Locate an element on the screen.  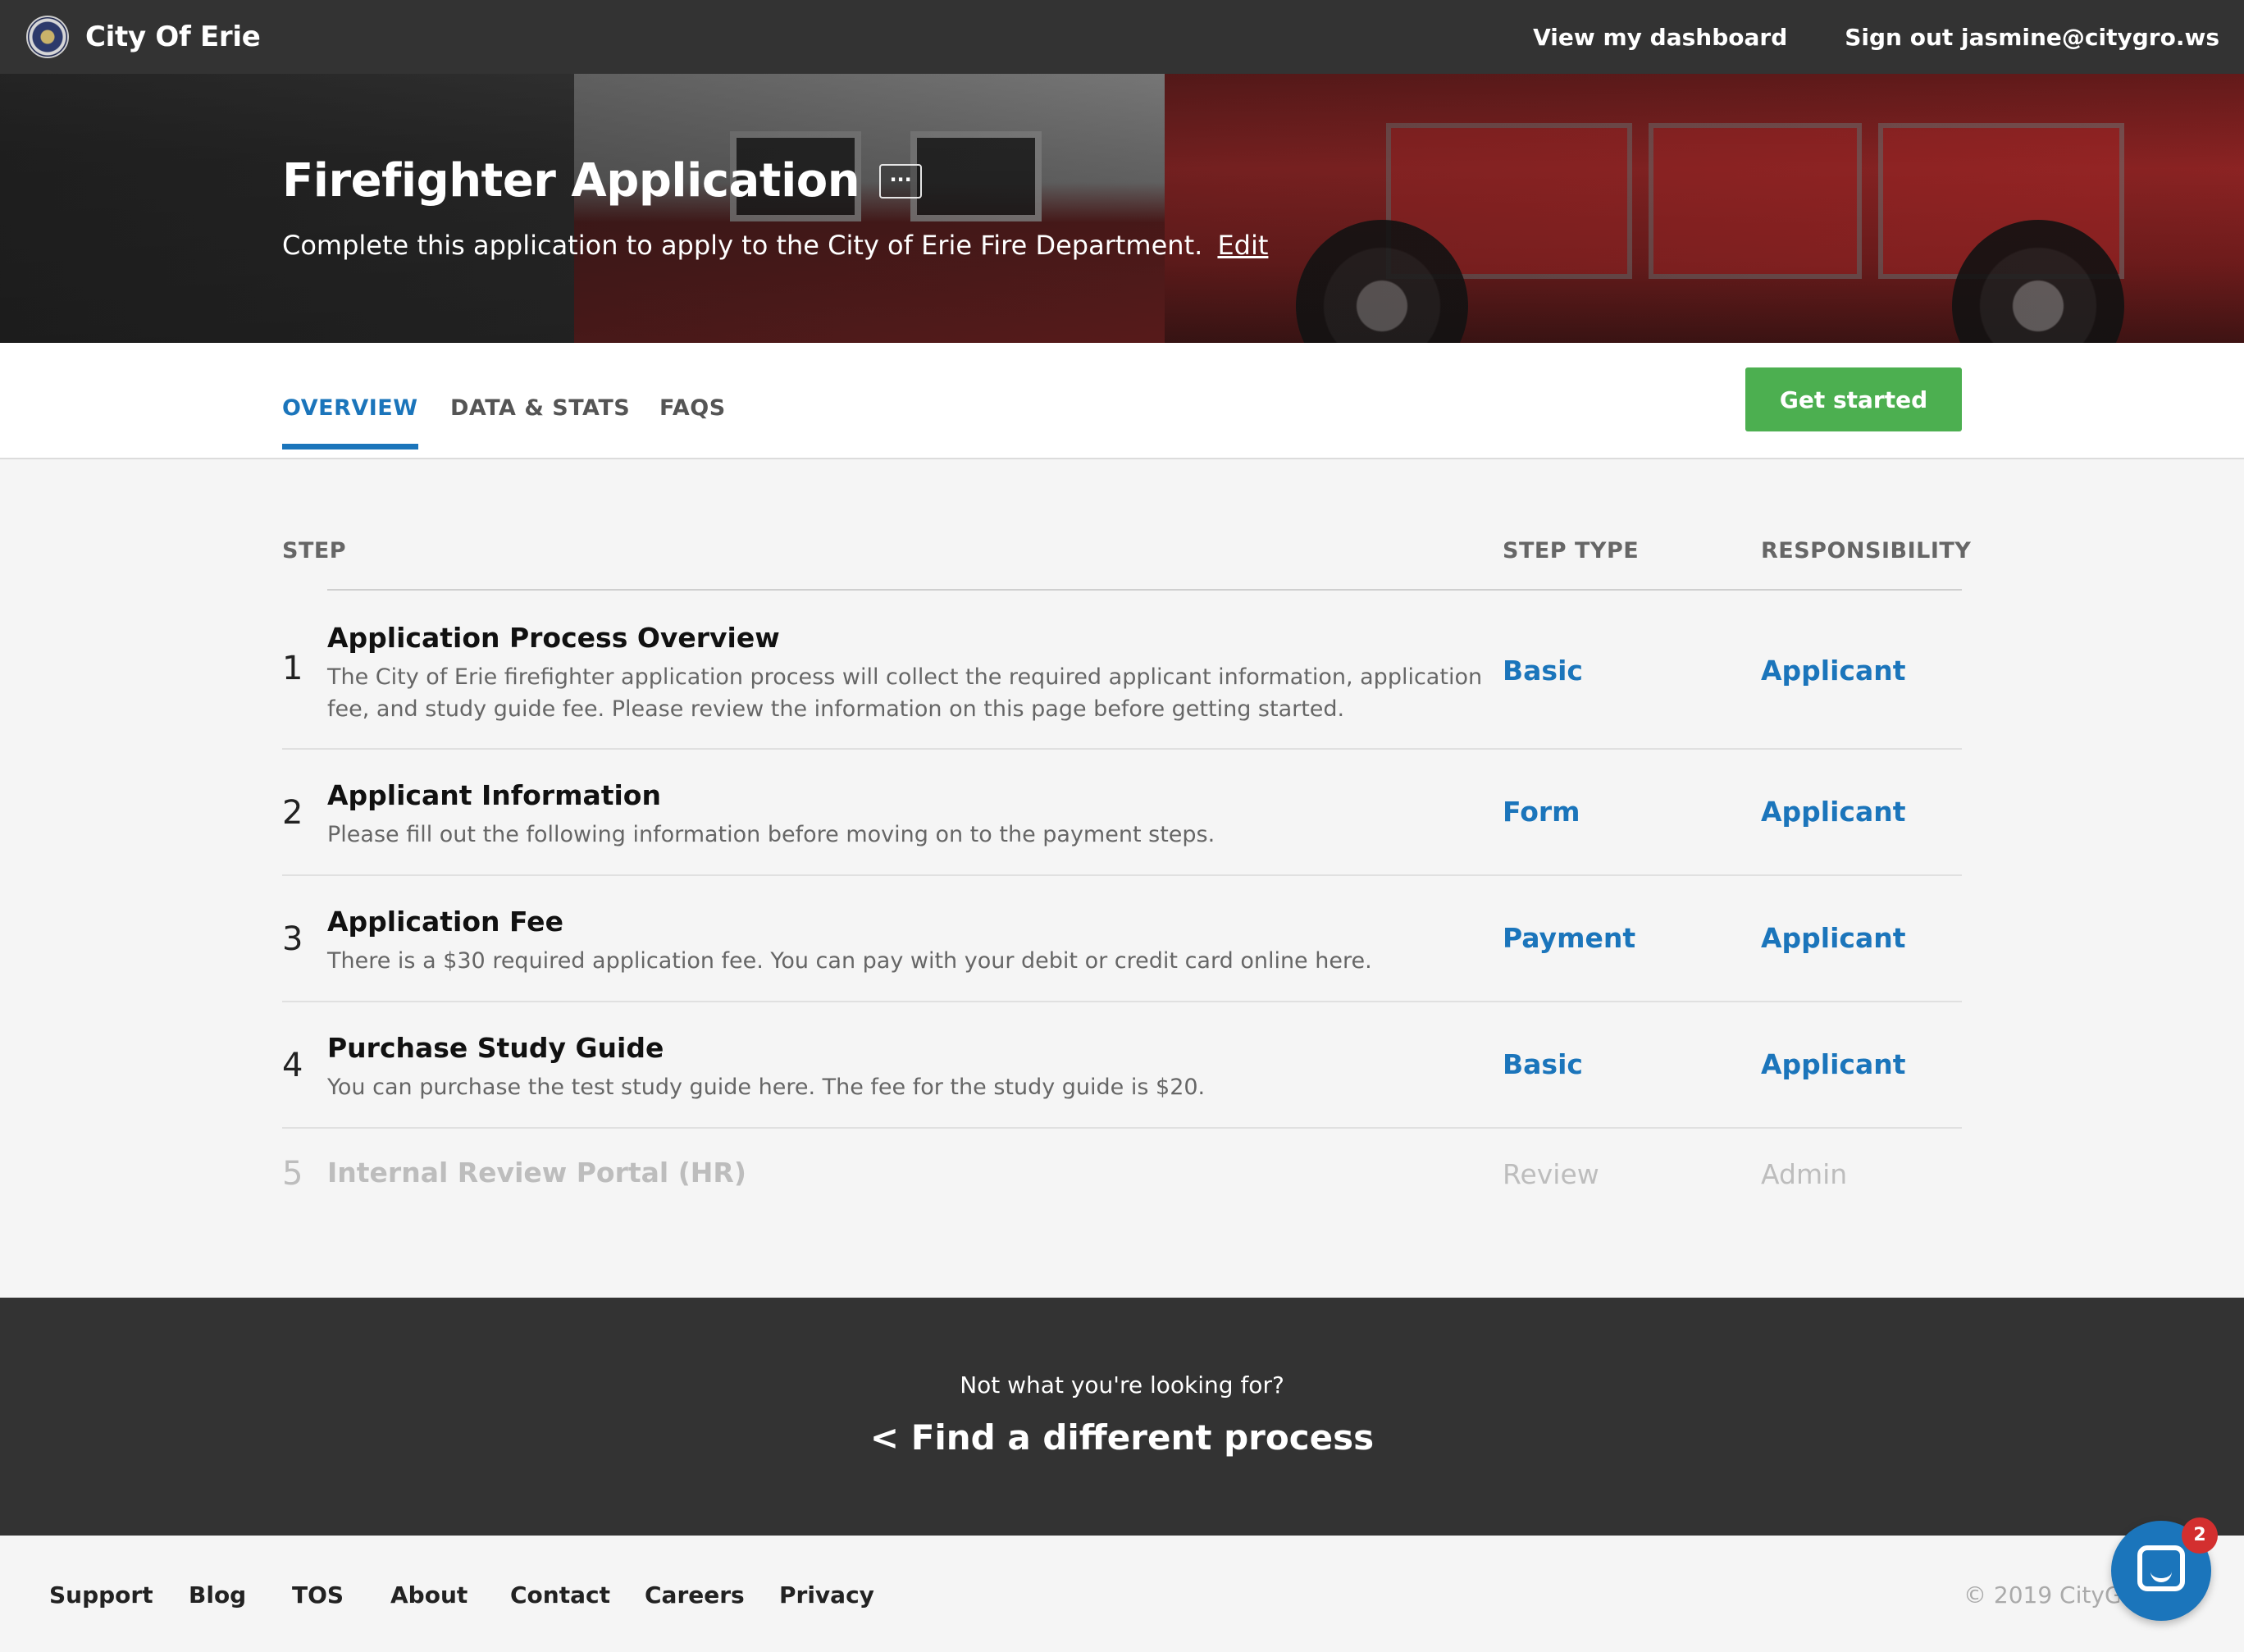
footer-link-contact: Contact is located at coordinates (560, 1595).